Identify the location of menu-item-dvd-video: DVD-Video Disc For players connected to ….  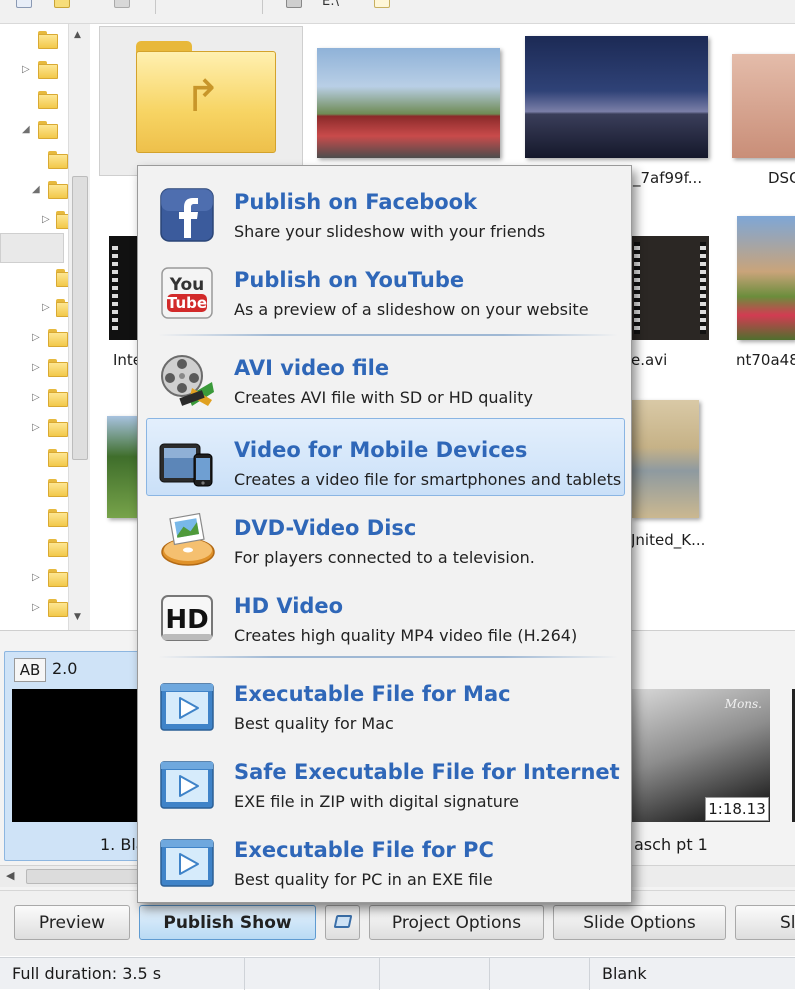
(385, 535).